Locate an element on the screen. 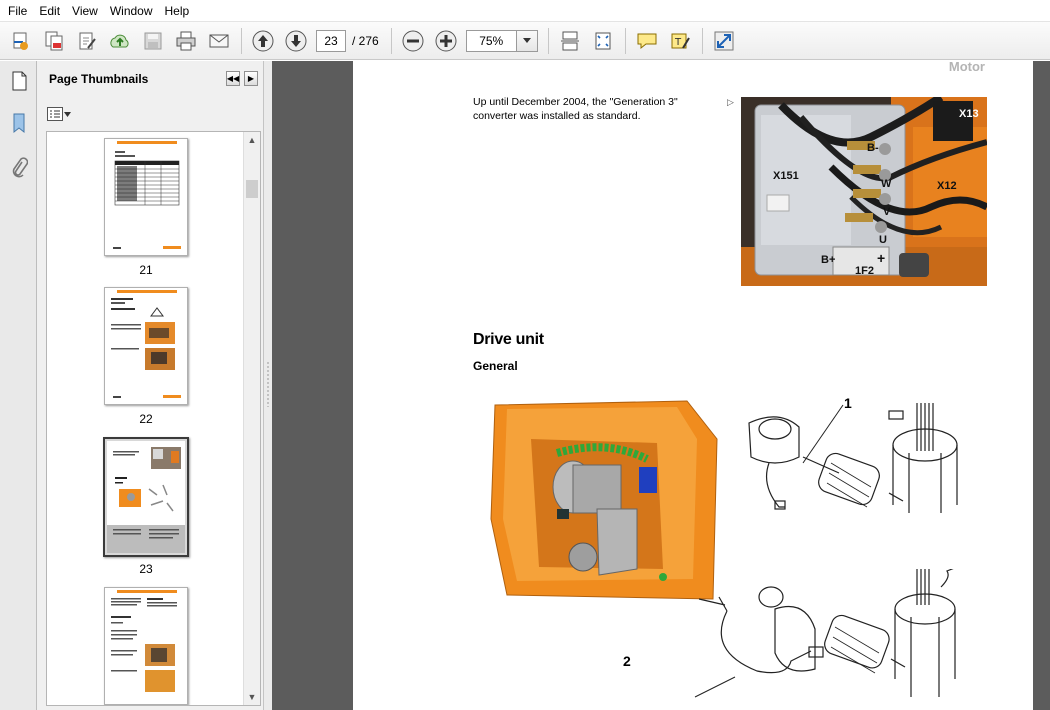 The height and width of the screenshot is (710, 1050). zoom-value: 75% is located at coordinates (492, 40).